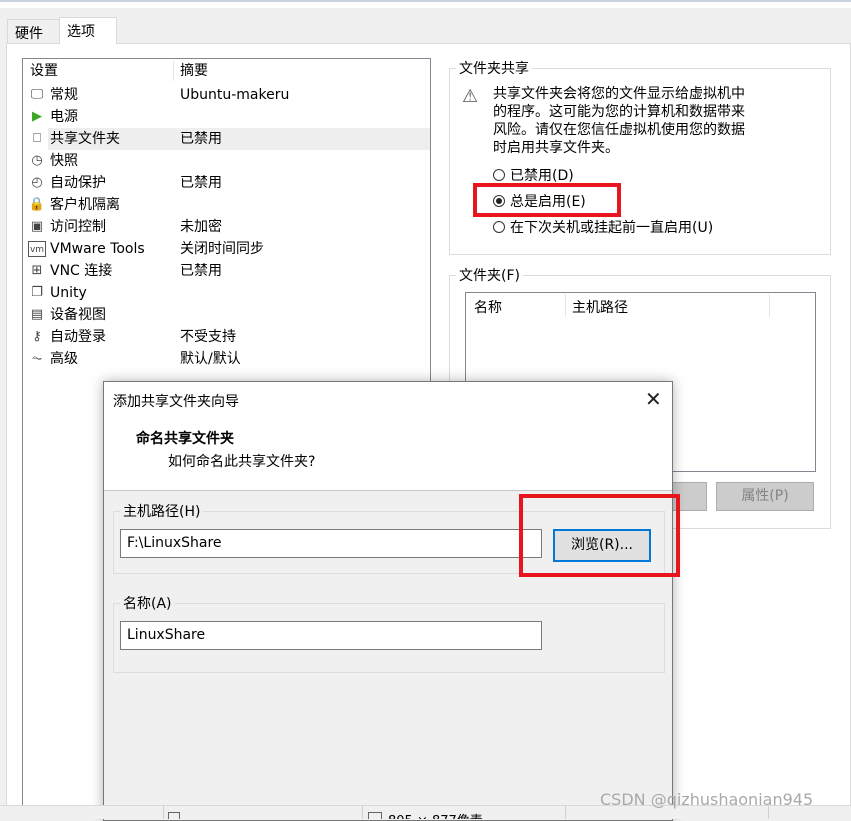 This screenshot has height=821, width=851. What do you see at coordinates (226, 117) in the screenshot?
I see `settings-item: ▶ 电源` at bounding box center [226, 117].